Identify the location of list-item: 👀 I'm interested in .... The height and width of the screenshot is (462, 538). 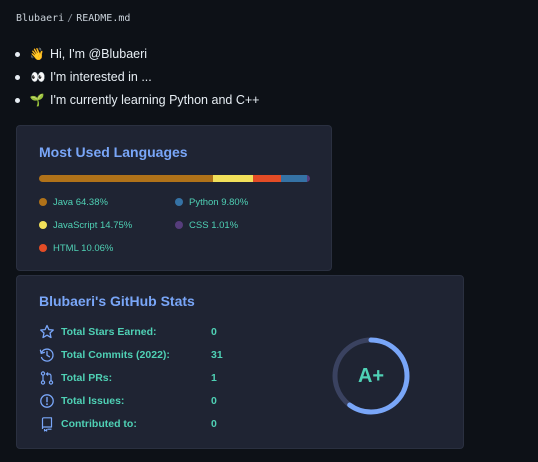
(135, 77).